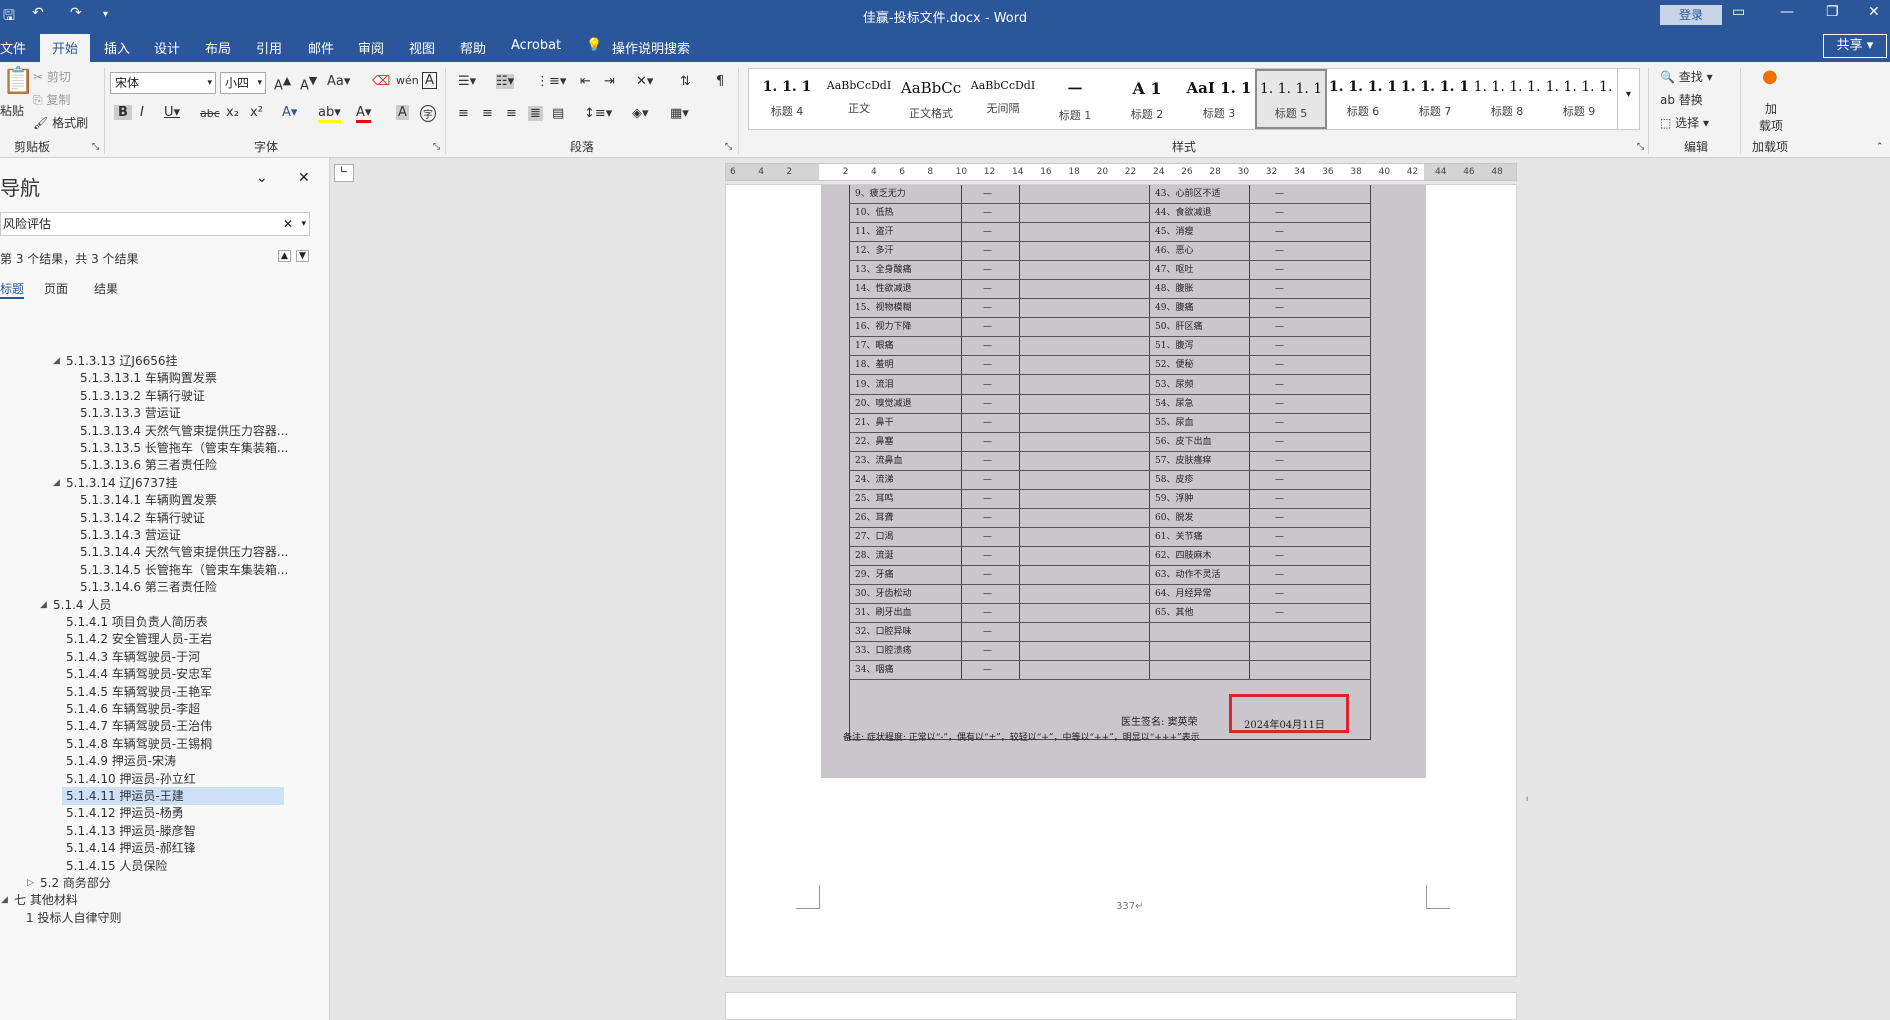  Describe the element at coordinates (467, 81) in the screenshot. I see `bullets-icon: ☰▾` at that location.